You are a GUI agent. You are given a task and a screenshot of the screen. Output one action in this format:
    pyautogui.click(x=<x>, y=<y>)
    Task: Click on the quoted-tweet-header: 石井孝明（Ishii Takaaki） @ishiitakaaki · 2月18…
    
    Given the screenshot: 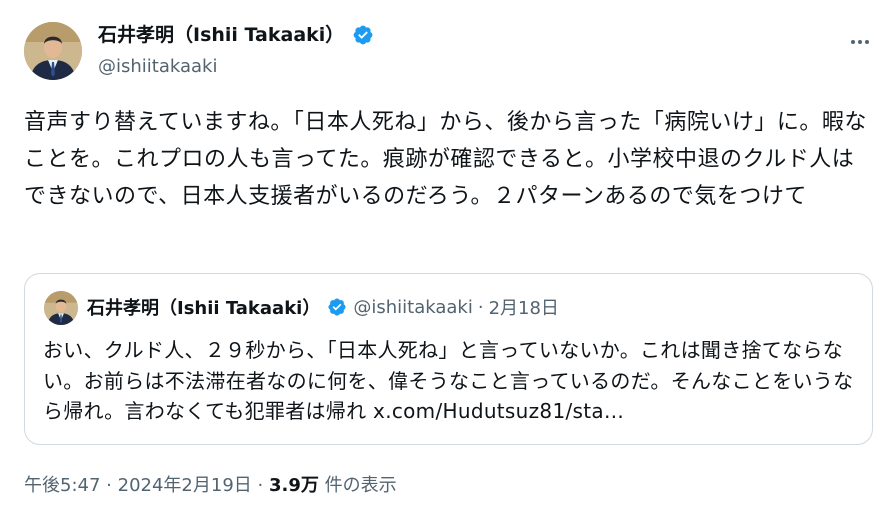 What is the action you would take?
    pyautogui.click(x=323, y=307)
    